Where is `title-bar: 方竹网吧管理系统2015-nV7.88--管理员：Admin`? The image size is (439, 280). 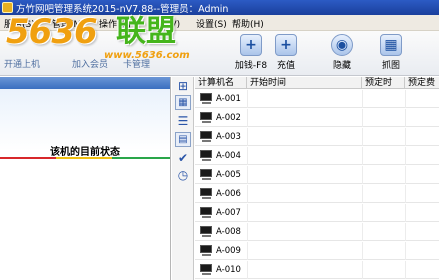
title-bar: 方竹网吧管理系统2015-nV7.88--管理员：Admin is located at coordinates (219, 7).